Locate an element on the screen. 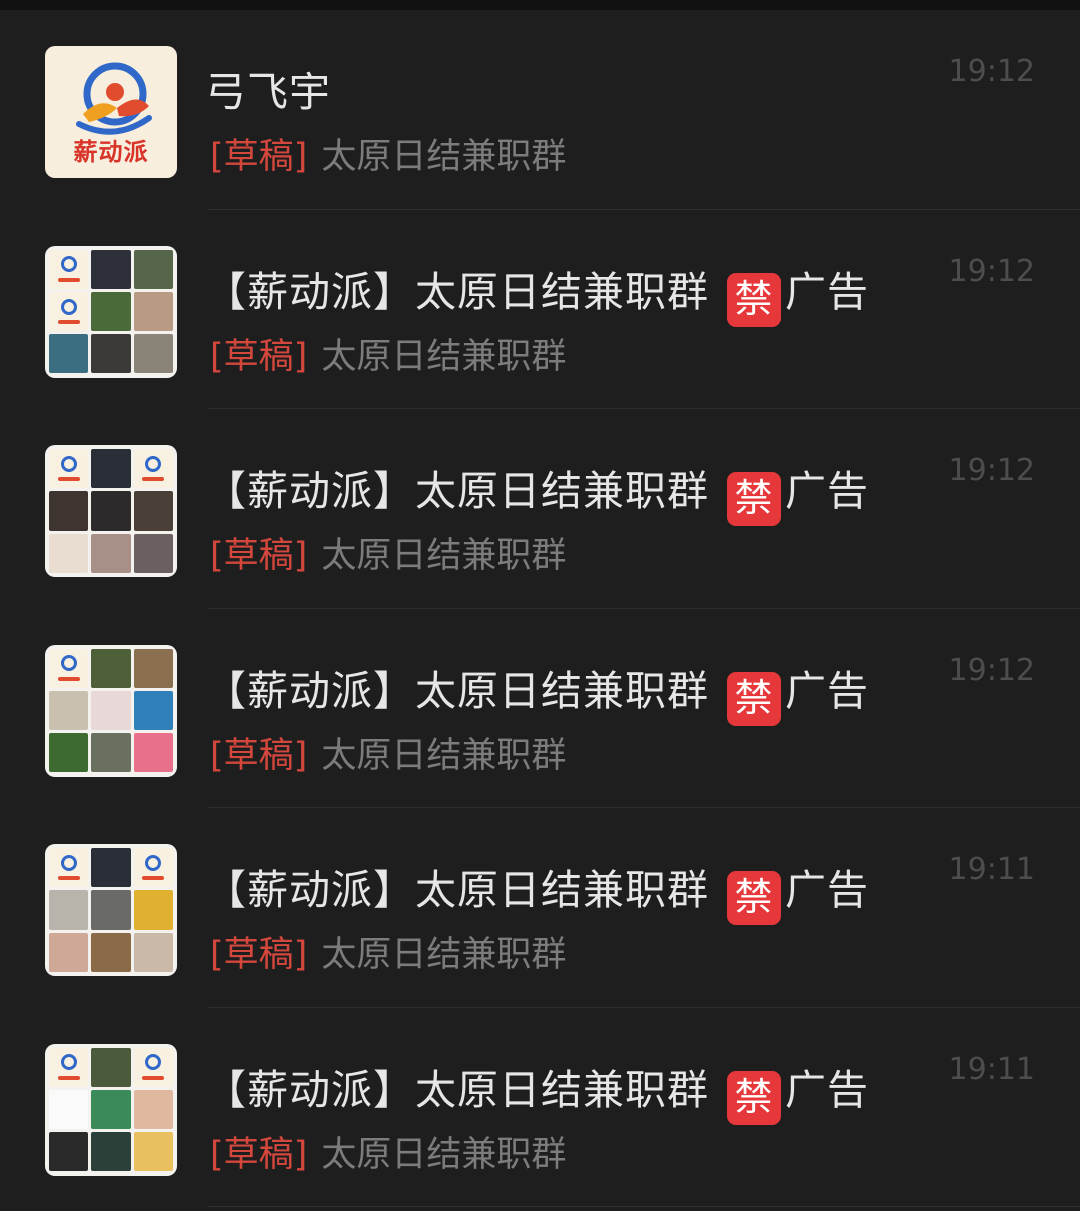 The width and height of the screenshot is (1080, 1211). brand-logo-text: 薪动派 is located at coordinates (111, 152).